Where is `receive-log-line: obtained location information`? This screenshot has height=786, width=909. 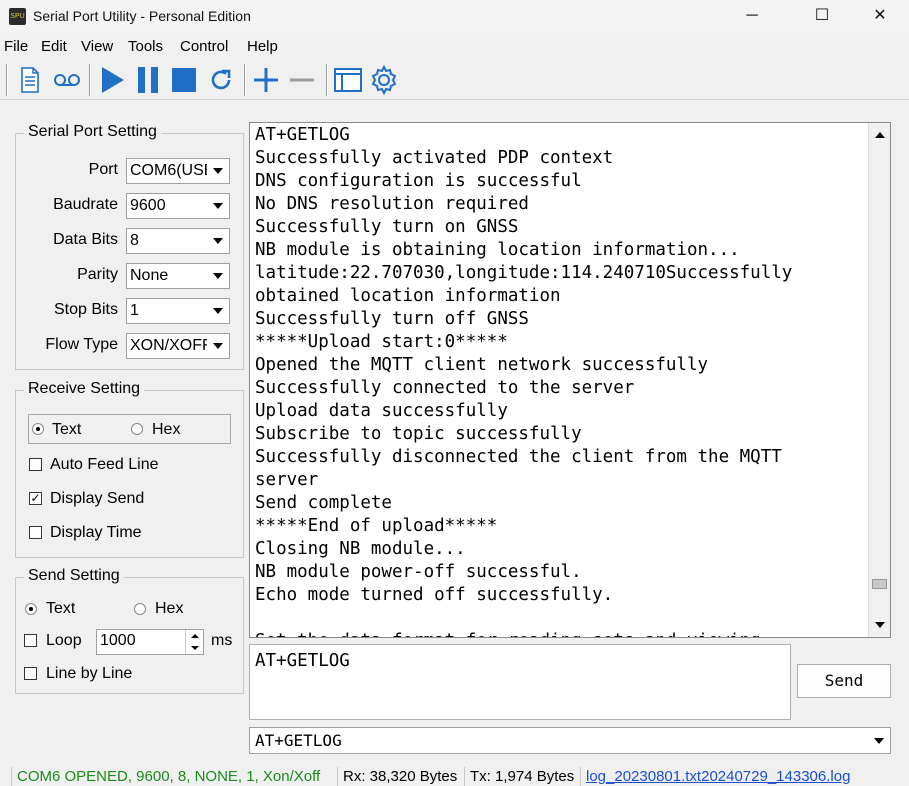 receive-log-line: obtained location information is located at coordinates (408, 296).